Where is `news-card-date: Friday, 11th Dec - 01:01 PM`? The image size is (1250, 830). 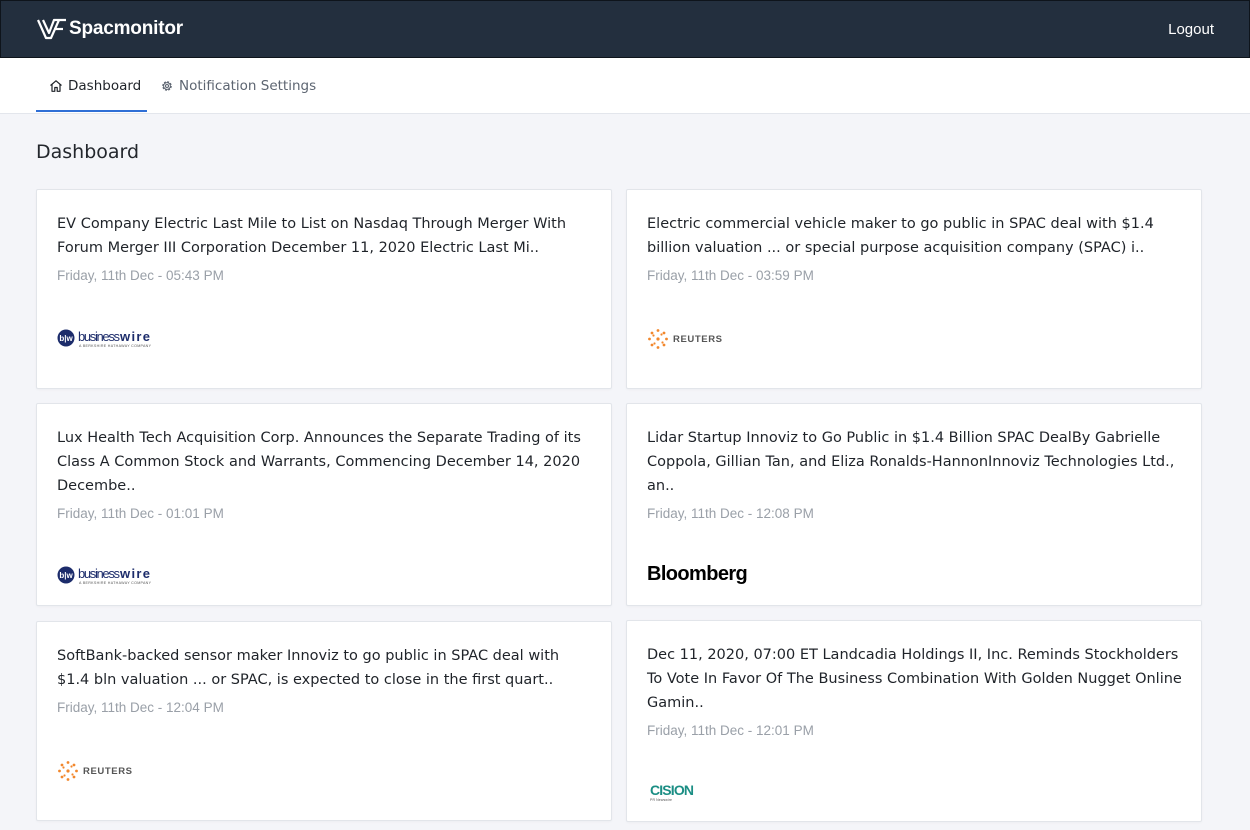 news-card-date: Friday, 11th Dec - 01:01 PM is located at coordinates (140, 513).